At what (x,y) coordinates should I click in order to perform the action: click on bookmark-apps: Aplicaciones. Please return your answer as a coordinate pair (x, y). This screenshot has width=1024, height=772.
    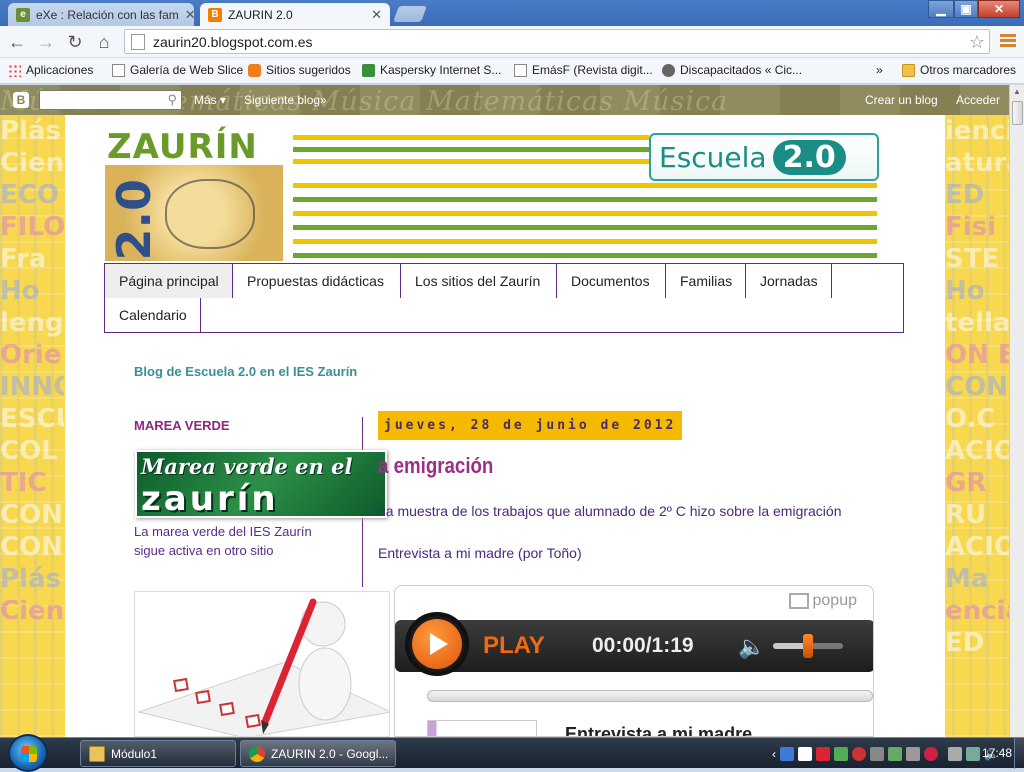
    Looking at the image, I should click on (50, 70).